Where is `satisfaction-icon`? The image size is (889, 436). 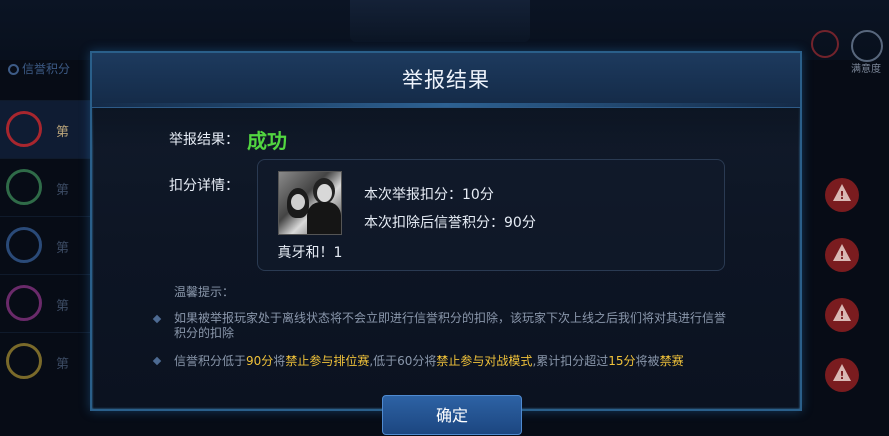 satisfaction-icon is located at coordinates (867, 46).